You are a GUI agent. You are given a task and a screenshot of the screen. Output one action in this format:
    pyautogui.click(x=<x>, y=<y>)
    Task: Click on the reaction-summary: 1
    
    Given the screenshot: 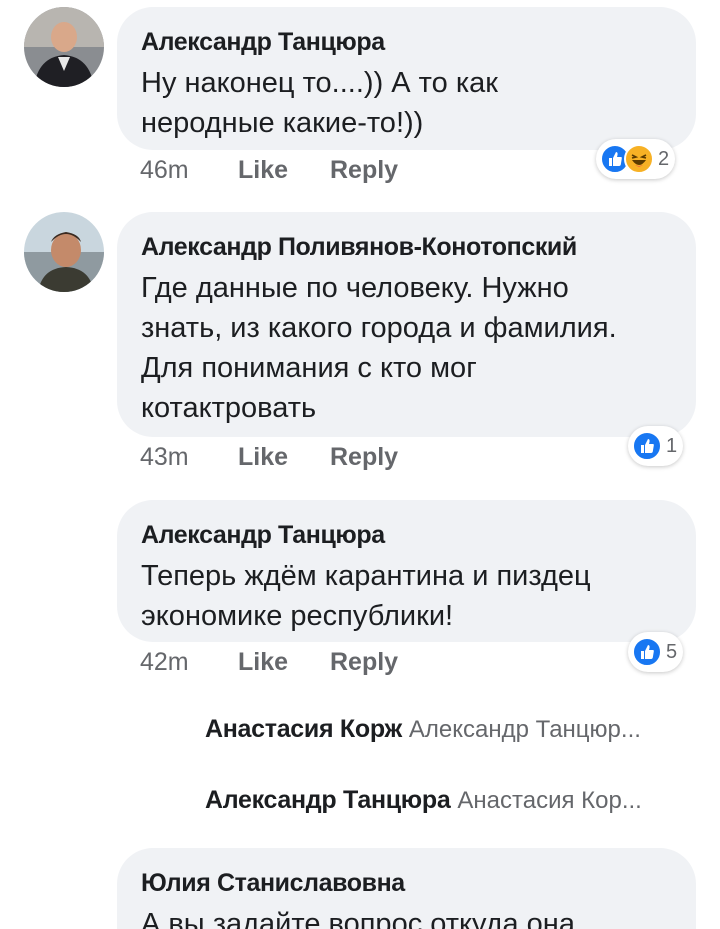 What is the action you would take?
    pyautogui.click(x=656, y=446)
    